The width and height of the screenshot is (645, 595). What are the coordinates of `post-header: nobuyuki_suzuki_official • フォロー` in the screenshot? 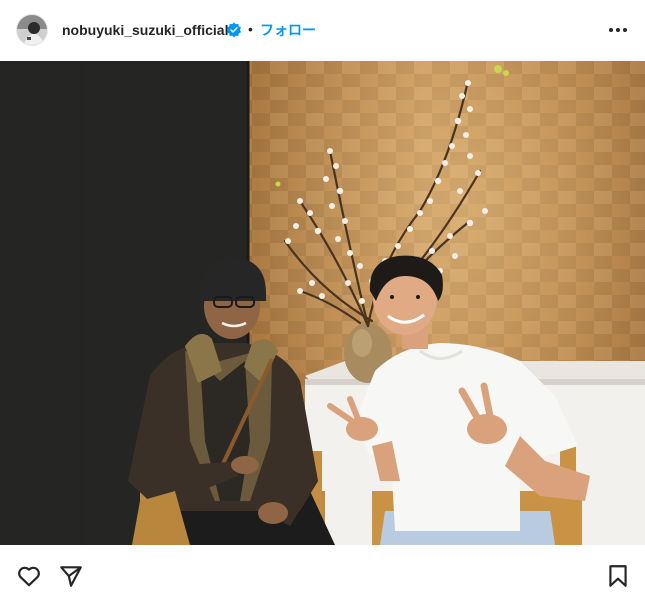 It's located at (322, 30).